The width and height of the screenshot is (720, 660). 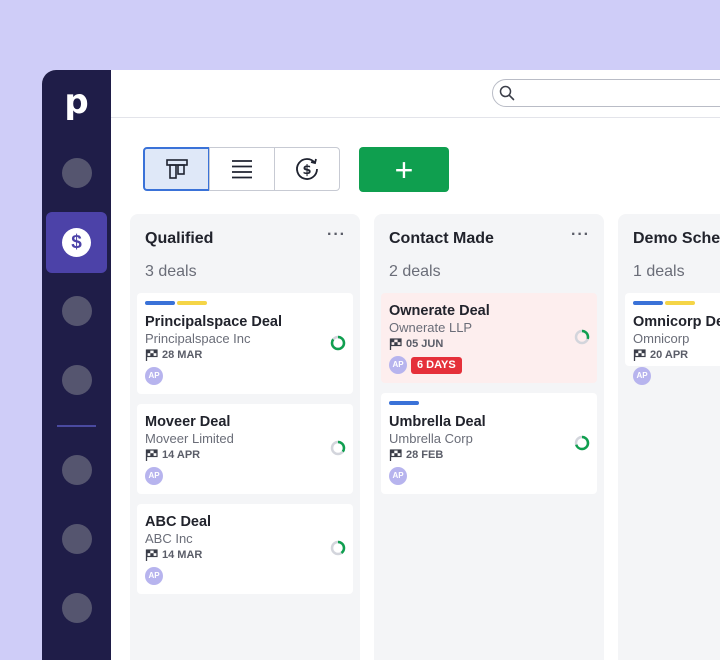 I want to click on pipeline-view-button, so click(x=176, y=169).